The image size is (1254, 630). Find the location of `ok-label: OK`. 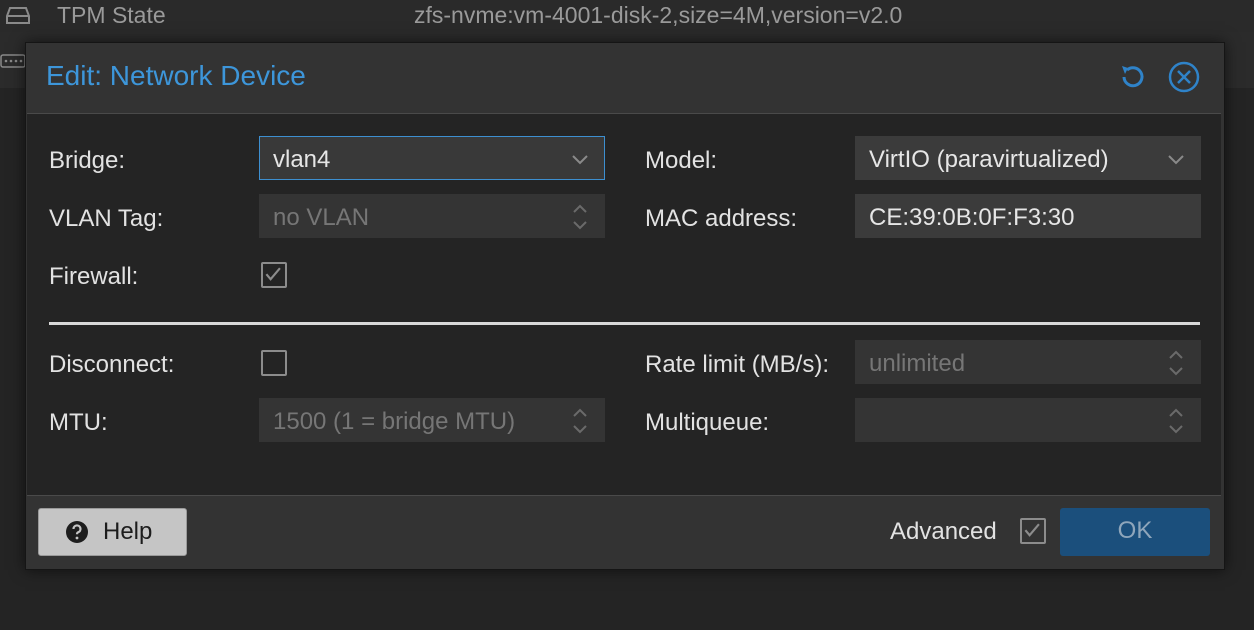

ok-label: OK is located at coordinates (1135, 530).